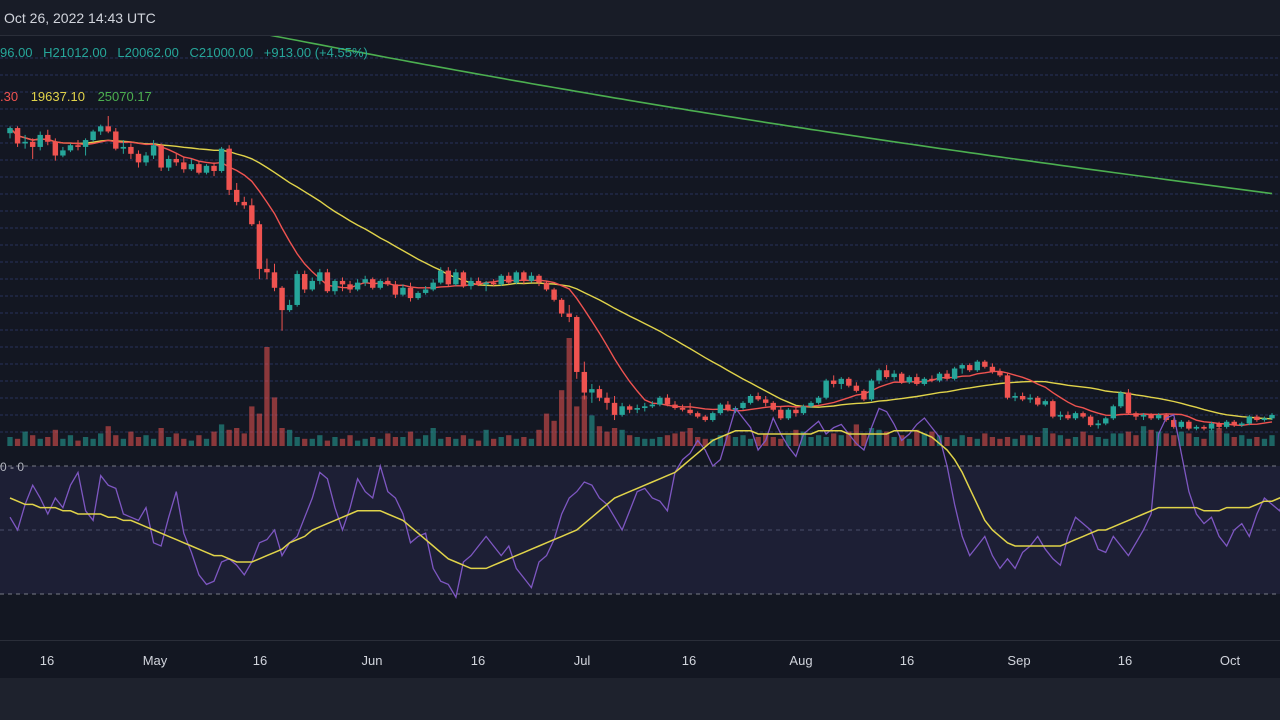 The width and height of the screenshot is (1280, 720). What do you see at coordinates (478, 660) in the screenshot?
I see `x-label: 16` at bounding box center [478, 660].